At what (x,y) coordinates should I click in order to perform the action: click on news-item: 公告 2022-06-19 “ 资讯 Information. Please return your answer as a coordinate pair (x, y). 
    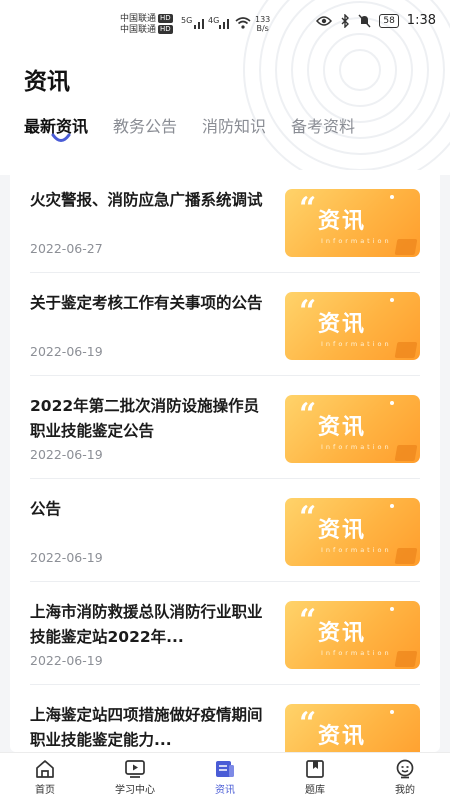
    Looking at the image, I should click on (225, 530).